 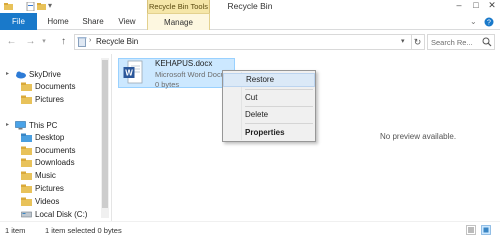 What do you see at coordinates (55, 150) in the screenshot?
I see `nav-item-documents: Documents` at bounding box center [55, 150].